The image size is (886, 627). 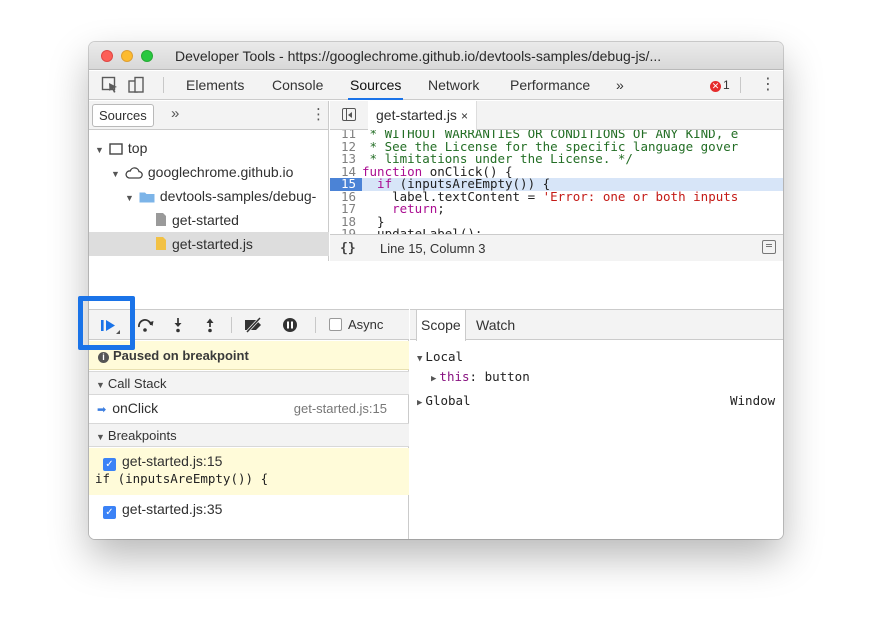 I want to click on tree-item-folder: ▼ devtools-samples/debug-, so click(x=209, y=196).